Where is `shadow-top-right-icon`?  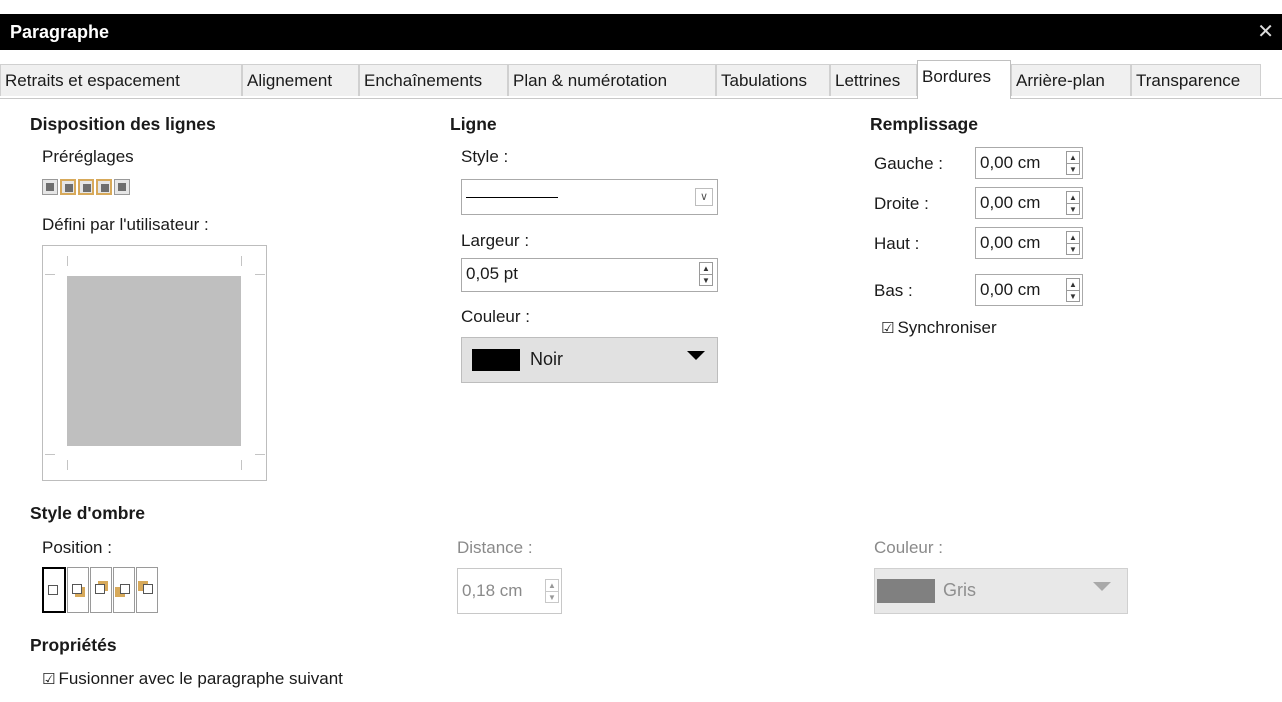
shadow-top-right-icon is located at coordinates (101, 590).